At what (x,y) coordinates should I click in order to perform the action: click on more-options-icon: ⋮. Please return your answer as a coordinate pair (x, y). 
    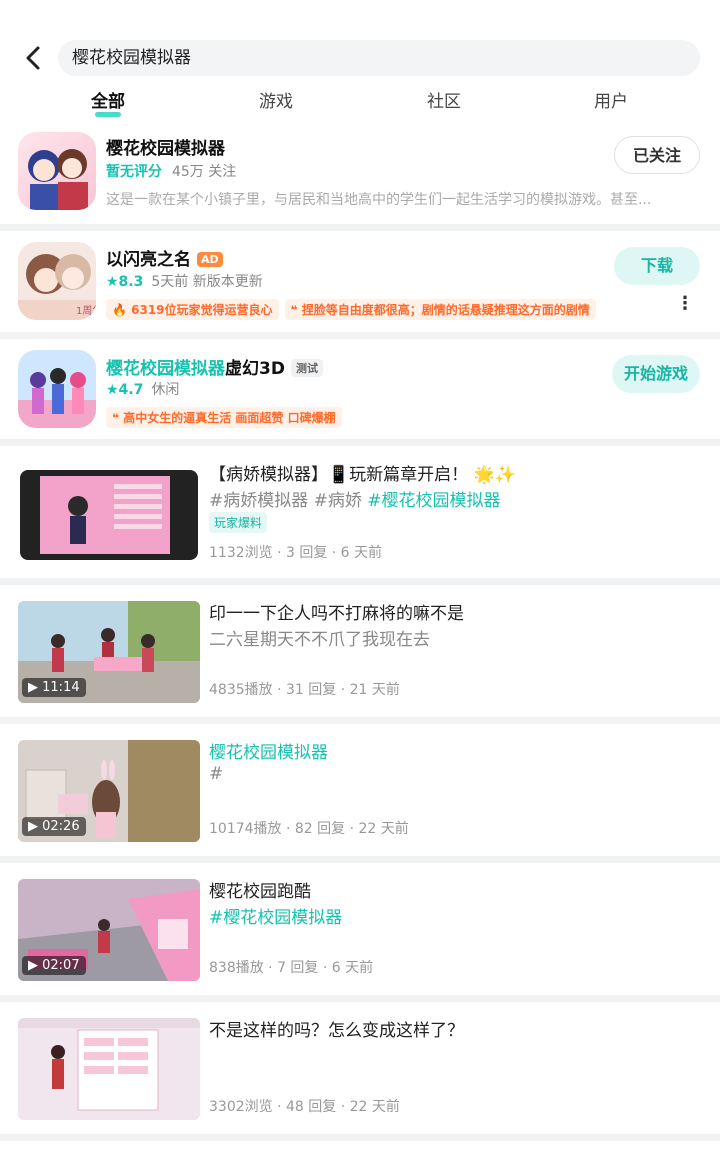
    Looking at the image, I should click on (685, 304).